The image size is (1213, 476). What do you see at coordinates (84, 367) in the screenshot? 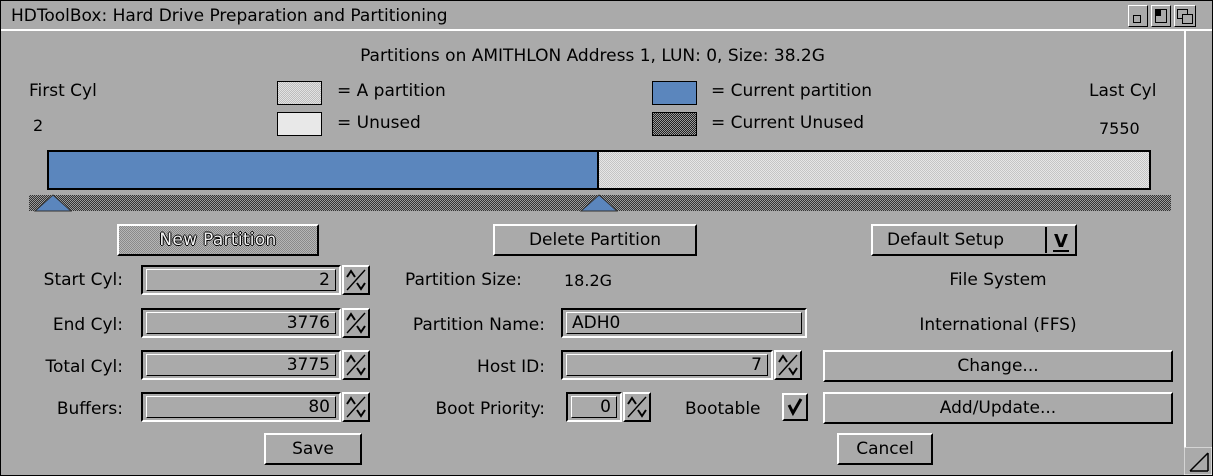
I see `total-cyl-label: Total Cyl:` at bounding box center [84, 367].